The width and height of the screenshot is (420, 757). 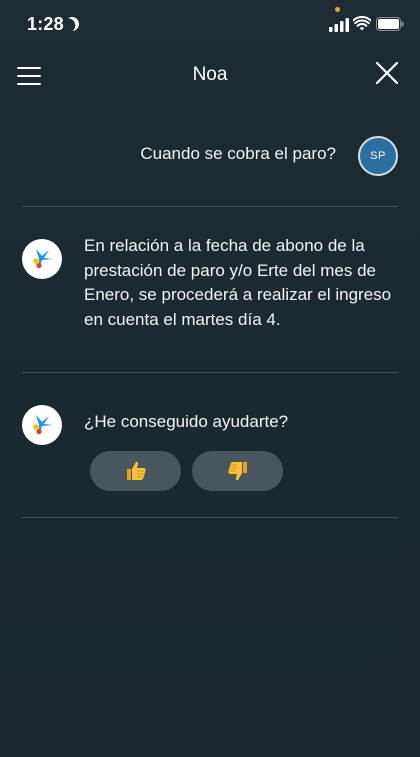 I want to click on user-message: Cuando se cobra el paro?, so click(x=238, y=153).